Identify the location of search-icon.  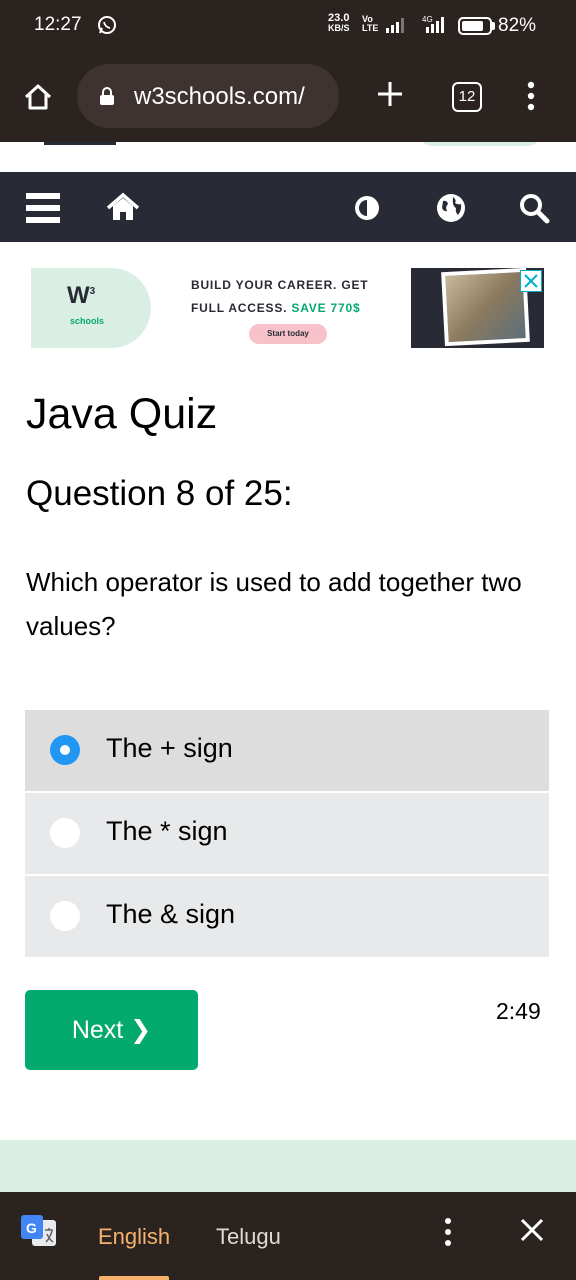
(534, 208).